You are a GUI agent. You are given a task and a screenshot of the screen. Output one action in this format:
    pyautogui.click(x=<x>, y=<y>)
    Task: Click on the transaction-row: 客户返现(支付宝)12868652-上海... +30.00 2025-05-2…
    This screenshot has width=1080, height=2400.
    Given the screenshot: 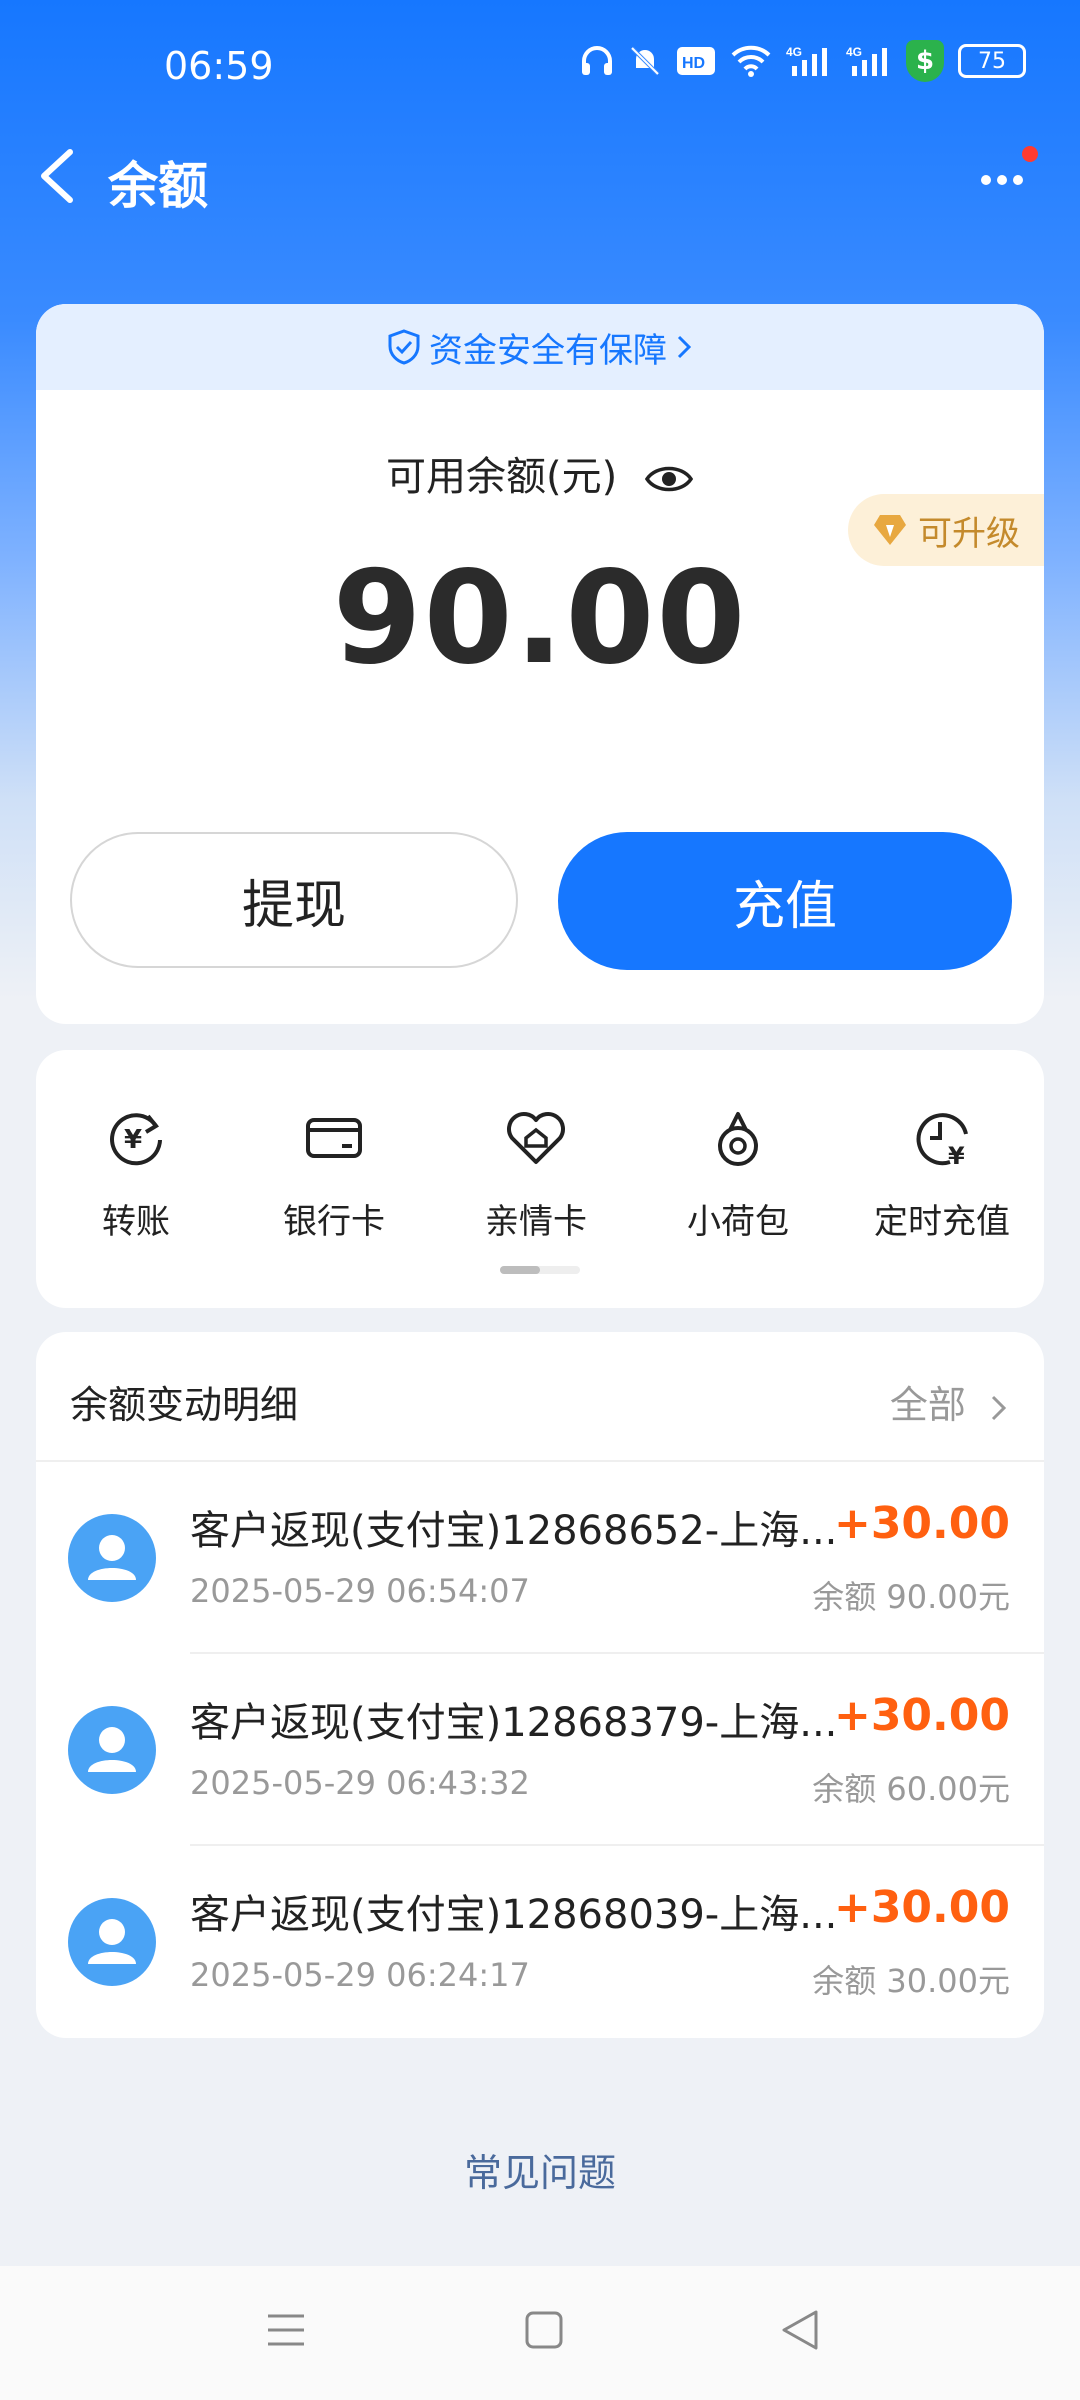 What is the action you would take?
    pyautogui.click(x=540, y=1558)
    